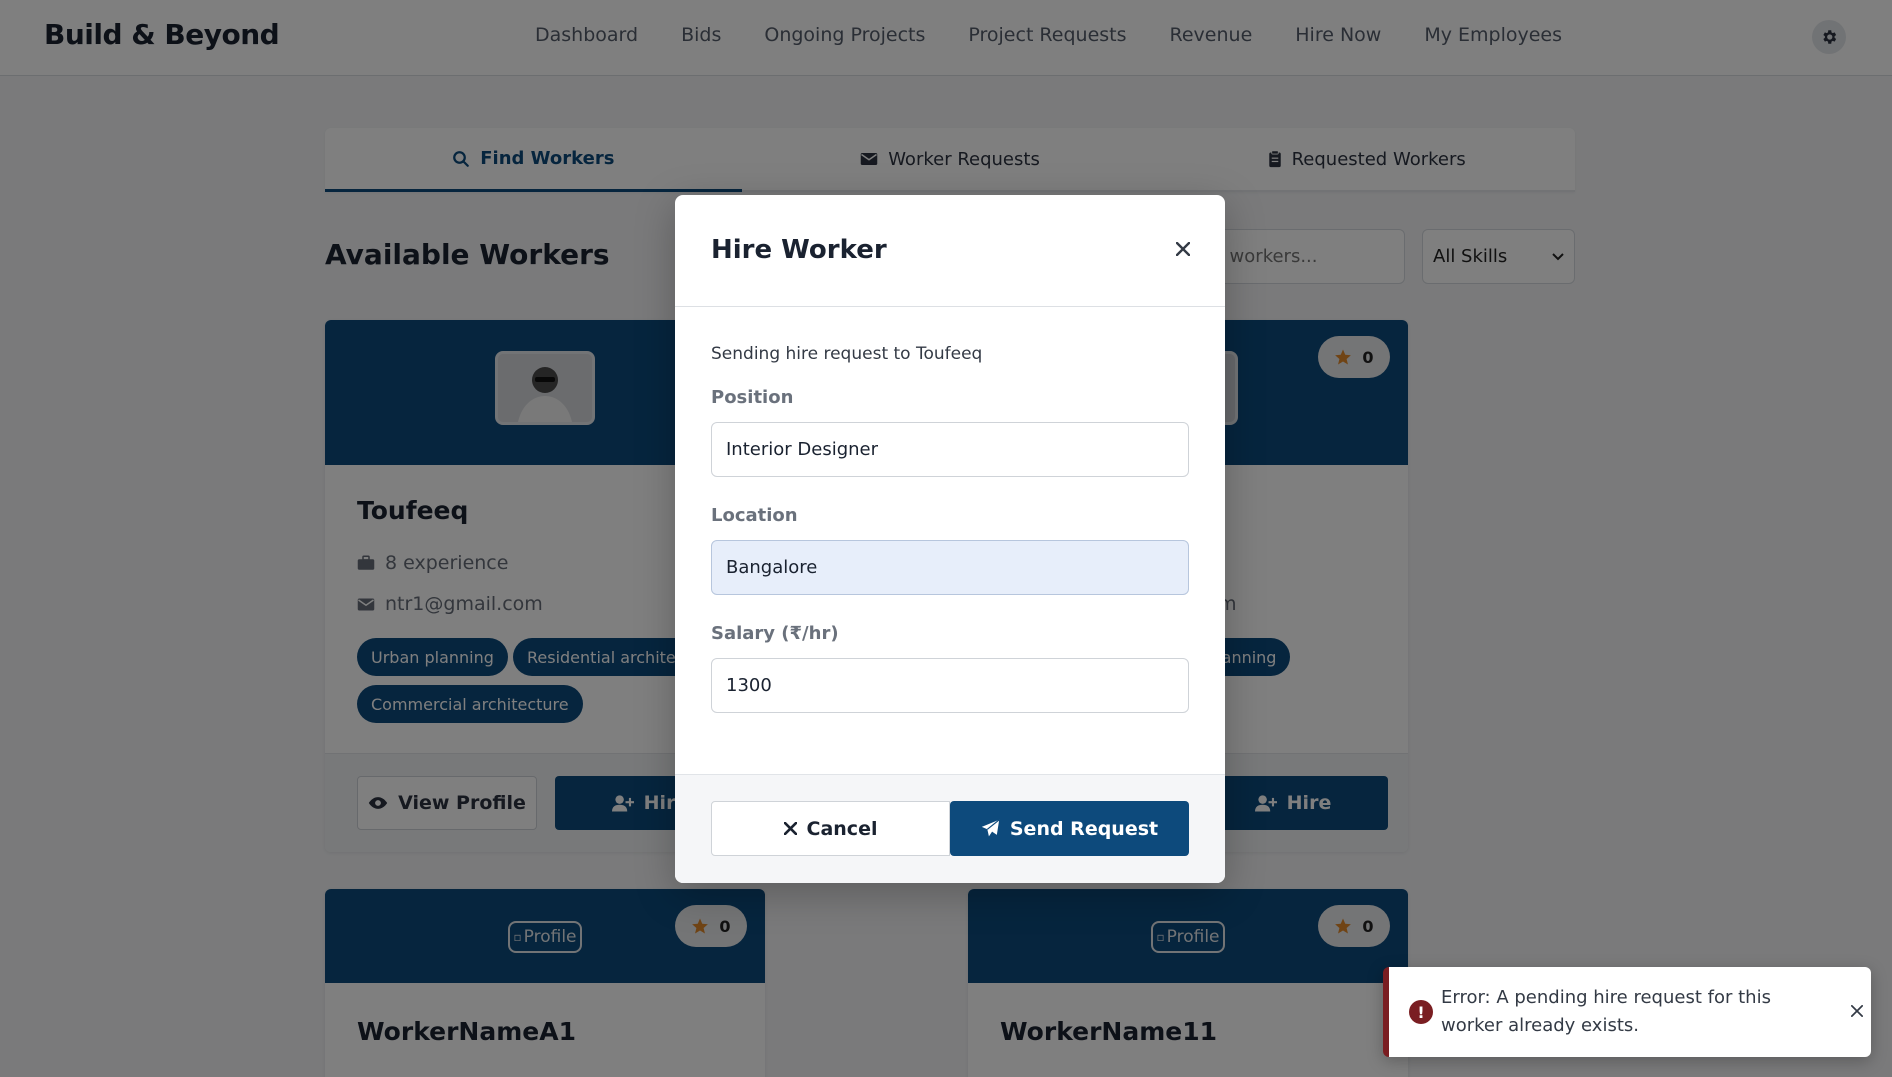 The image size is (1892, 1077). I want to click on modal-title: Hire Worker, so click(799, 250).